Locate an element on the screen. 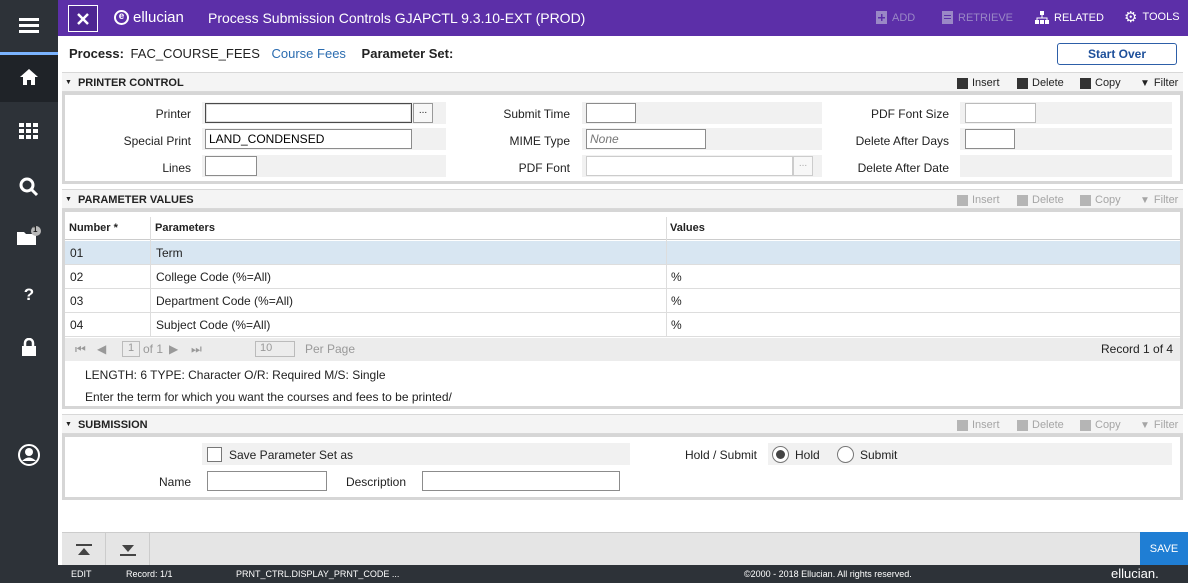 This screenshot has height=583, width=1188. next-page-icon: ▶ is located at coordinates (173, 349).